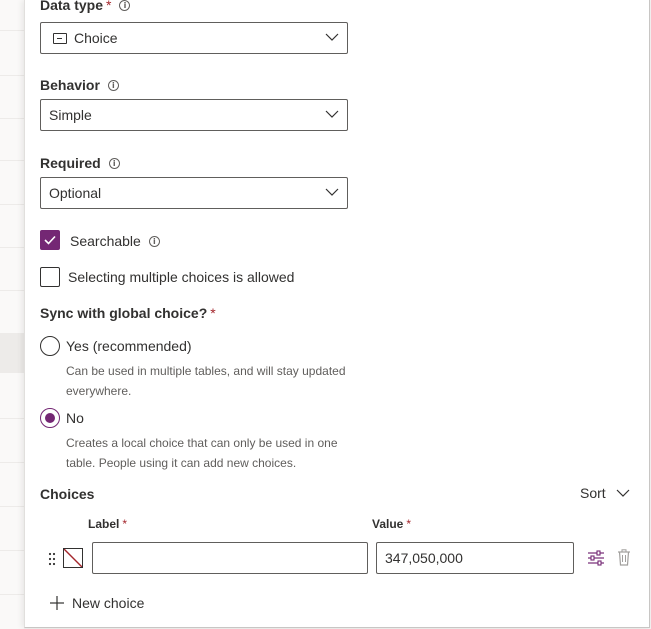  What do you see at coordinates (75, 193) in the screenshot?
I see `required-value: Optional` at bounding box center [75, 193].